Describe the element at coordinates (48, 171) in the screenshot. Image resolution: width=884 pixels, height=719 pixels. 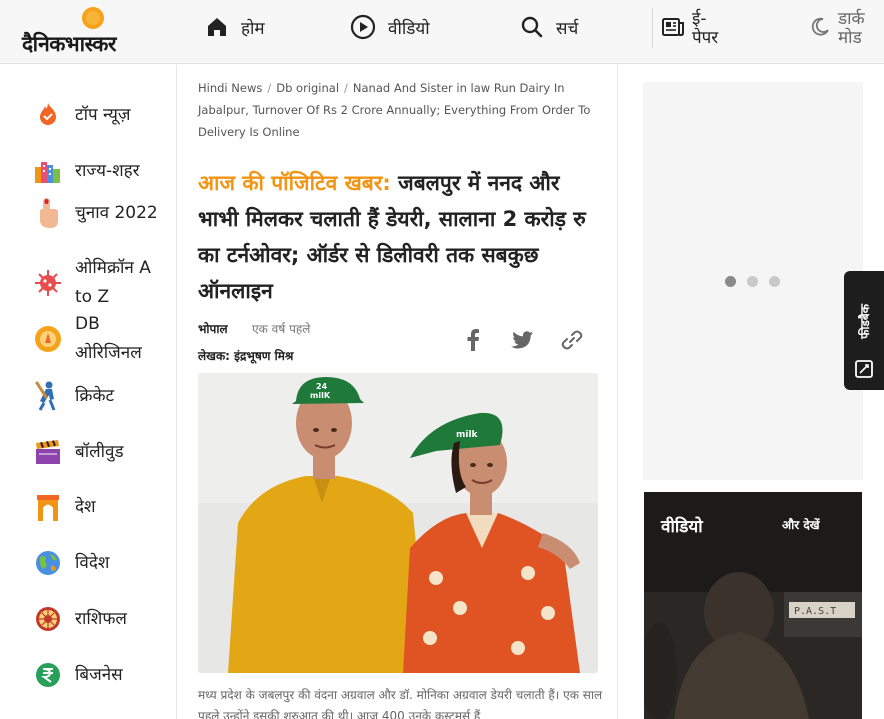
I see `city-buildings-icon` at that location.